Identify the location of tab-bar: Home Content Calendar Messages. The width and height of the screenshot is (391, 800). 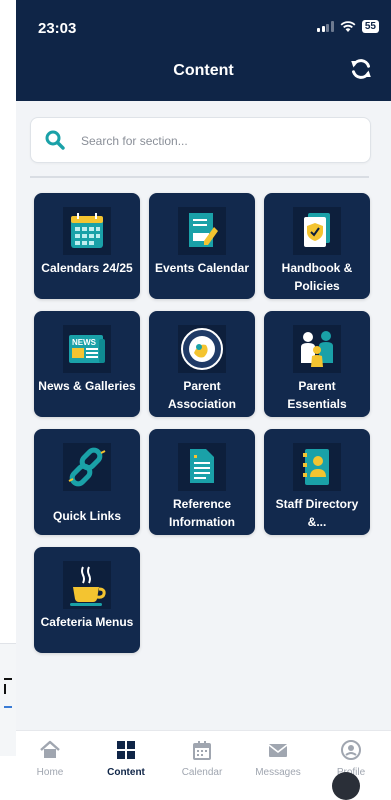
(203, 756).